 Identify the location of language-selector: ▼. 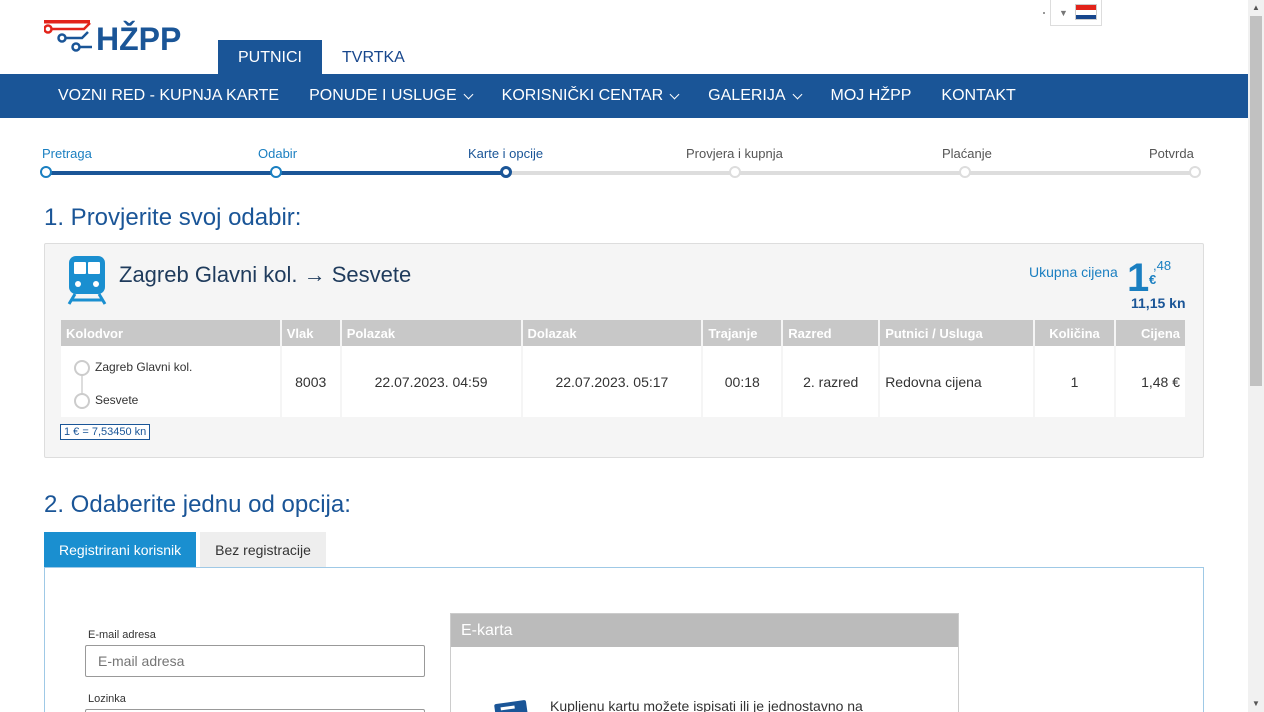
(1076, 13).